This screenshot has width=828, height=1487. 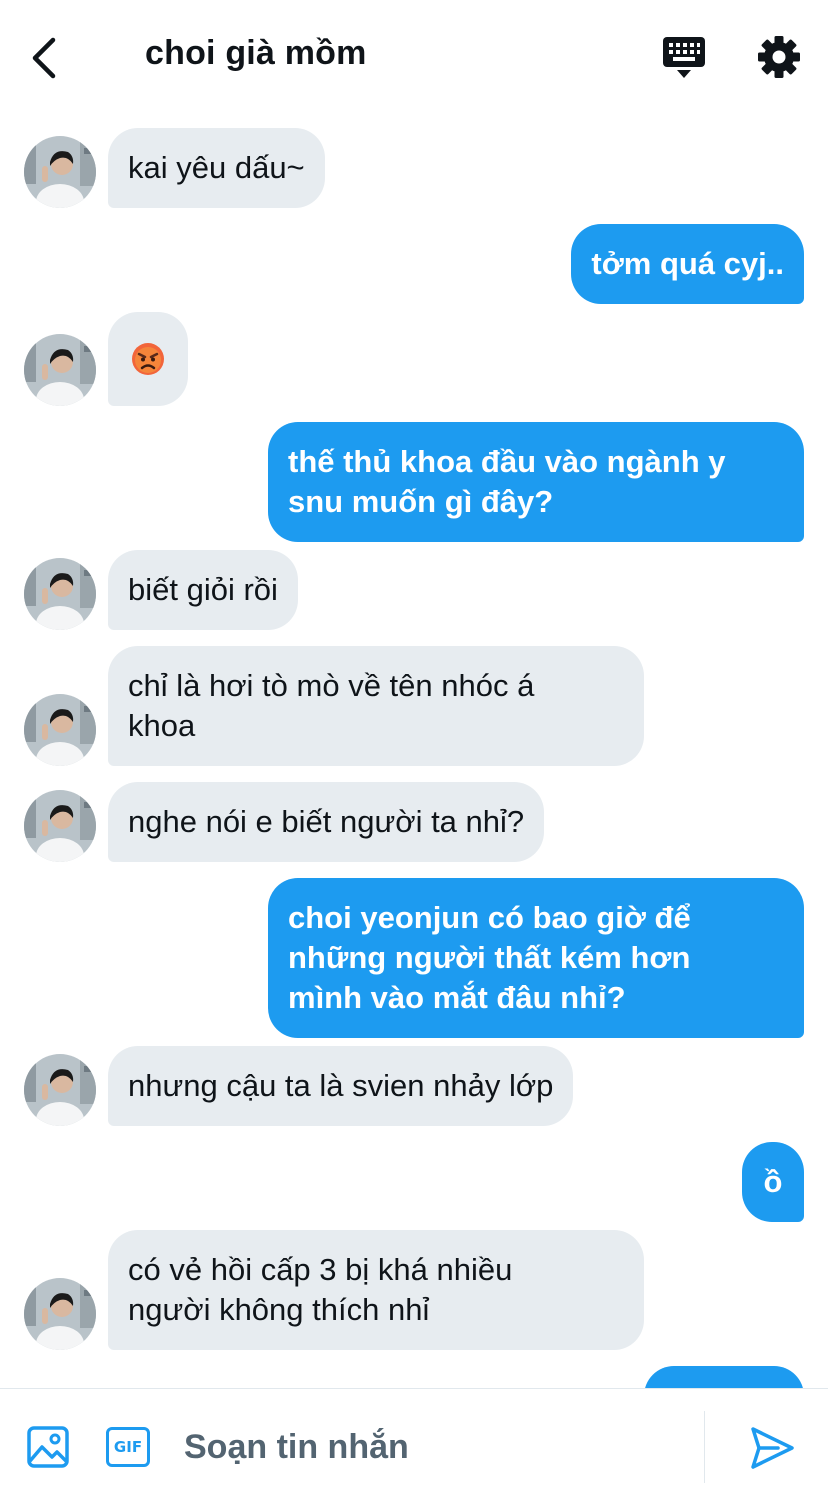 I want to click on message-text-line: khoa, so click(x=162, y=725).